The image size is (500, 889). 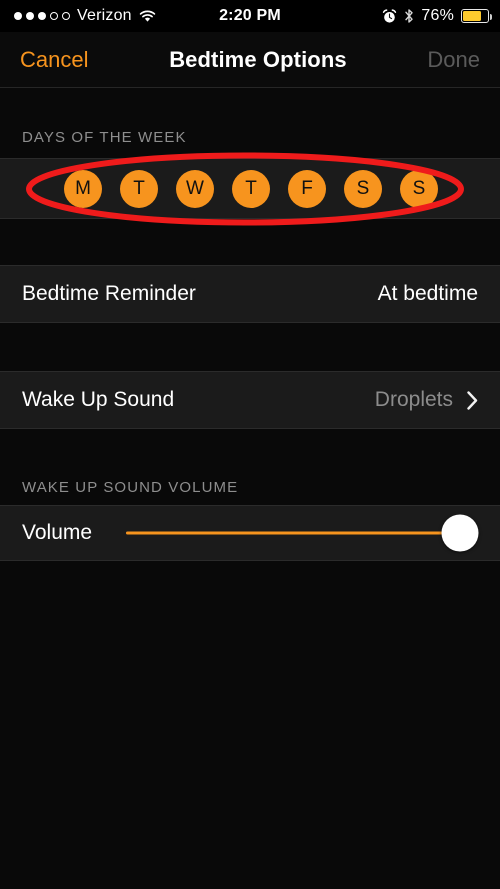 I want to click on bedtime-reminder-label: Bedtime Reminder, so click(x=109, y=293).